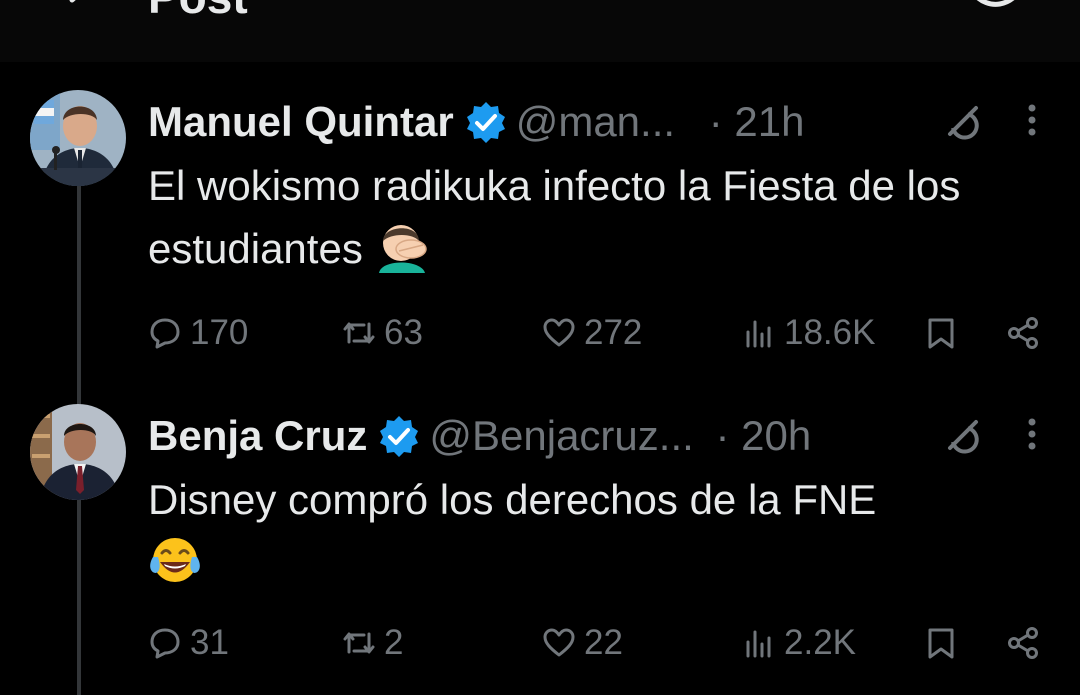 The width and height of the screenshot is (1080, 695). I want to click on reply-count: 31, so click(209, 642).